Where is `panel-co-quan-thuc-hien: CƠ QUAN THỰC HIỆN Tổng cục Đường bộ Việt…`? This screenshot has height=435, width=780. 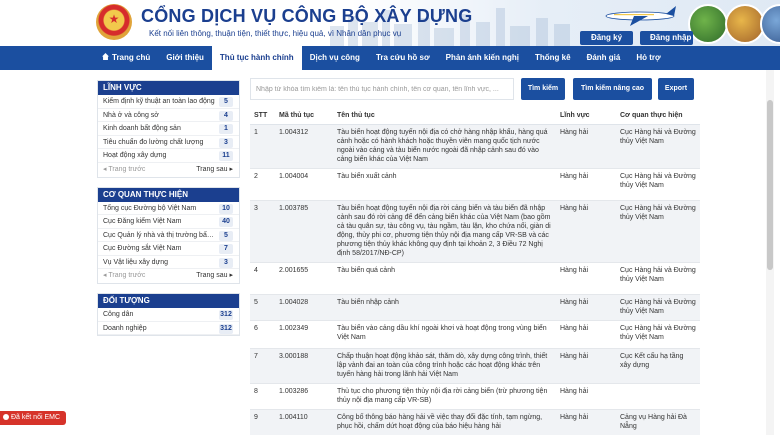 panel-co-quan-thuc-hien: CƠ QUAN THỰC HIỆN Tổng cục Đường bộ Việt… is located at coordinates (168, 235).